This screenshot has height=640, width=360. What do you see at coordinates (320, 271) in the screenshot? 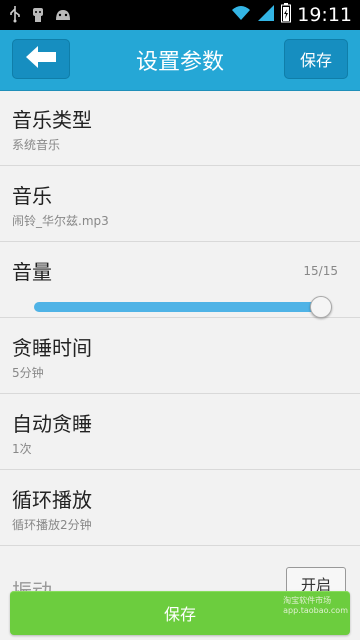
I see `volume-value: 15/15` at bounding box center [320, 271].